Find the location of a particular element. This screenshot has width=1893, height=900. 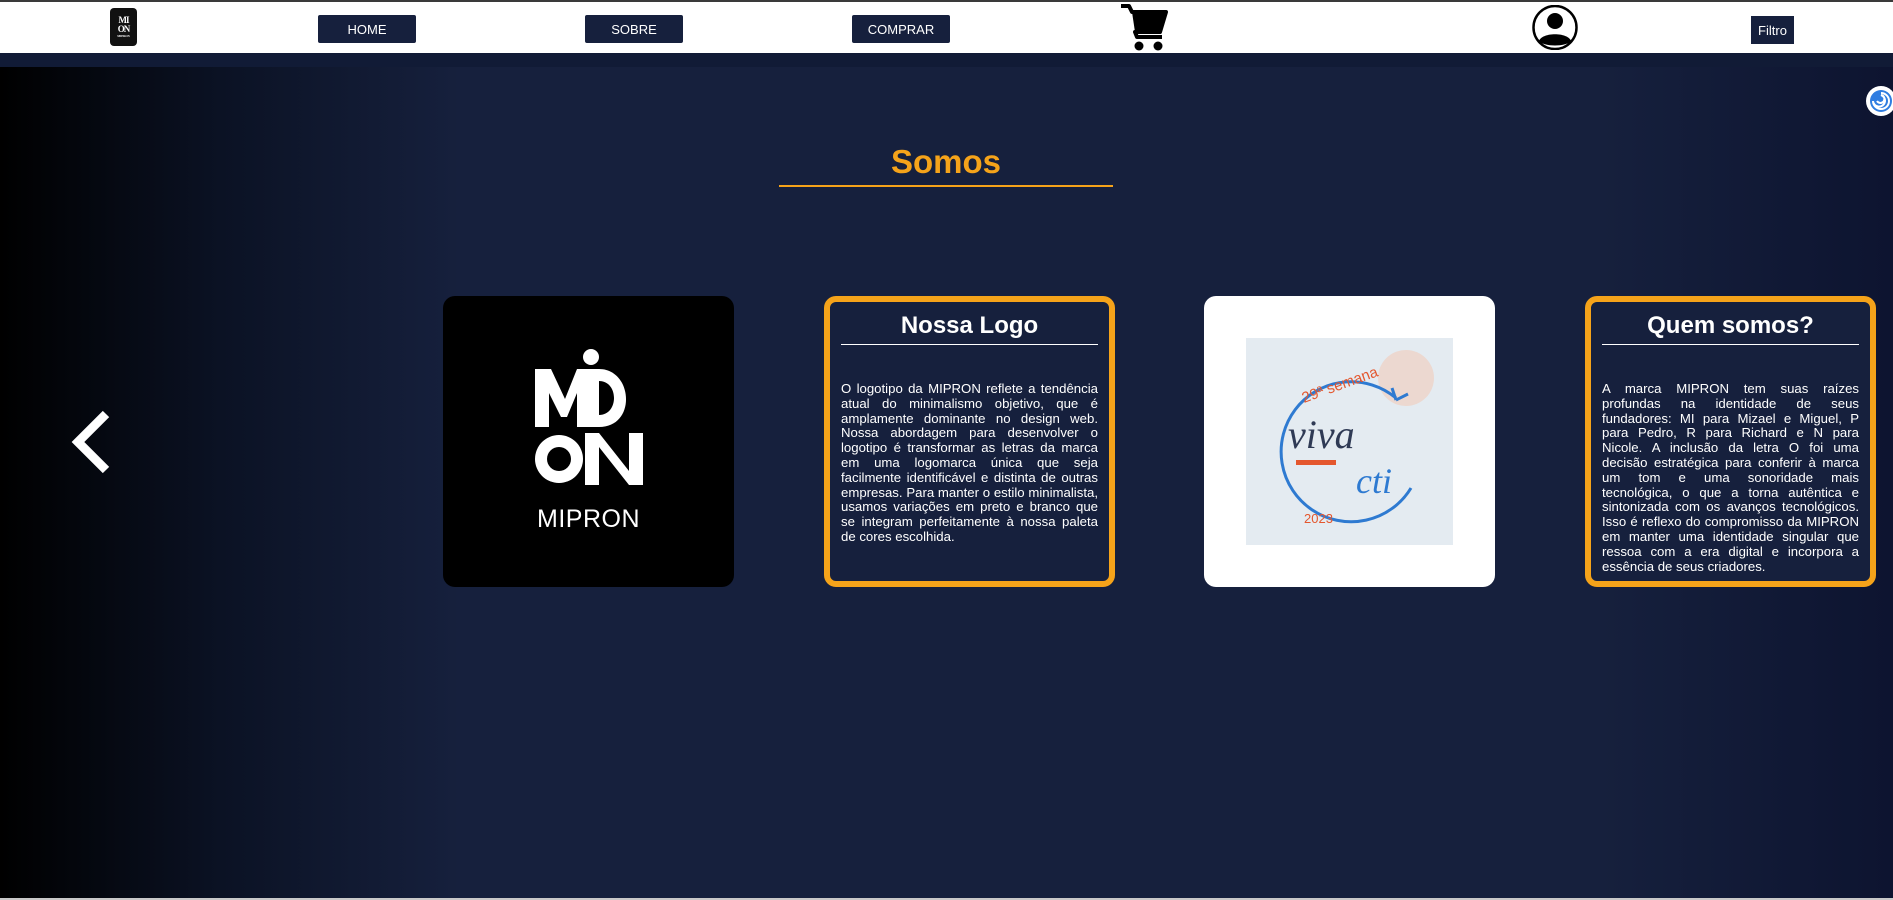

comprar-button: COMPRAR is located at coordinates (901, 29).